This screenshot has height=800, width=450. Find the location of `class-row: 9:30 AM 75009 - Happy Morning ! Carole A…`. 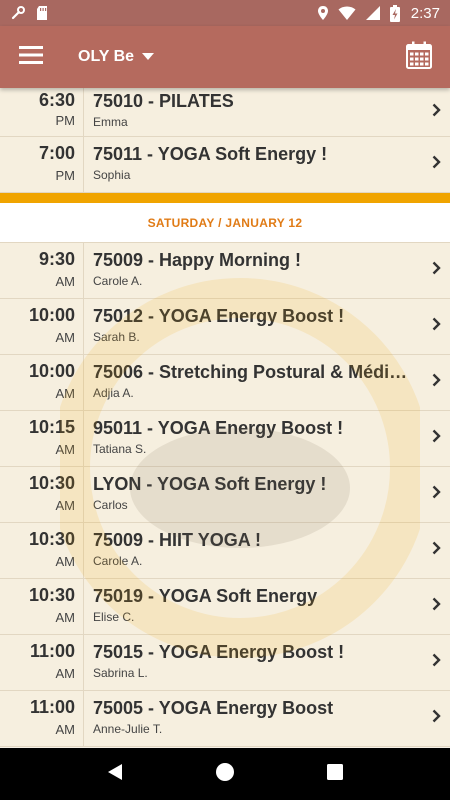

class-row: 9:30 AM 75009 - Happy Morning ! Carole A… is located at coordinates (225, 271).